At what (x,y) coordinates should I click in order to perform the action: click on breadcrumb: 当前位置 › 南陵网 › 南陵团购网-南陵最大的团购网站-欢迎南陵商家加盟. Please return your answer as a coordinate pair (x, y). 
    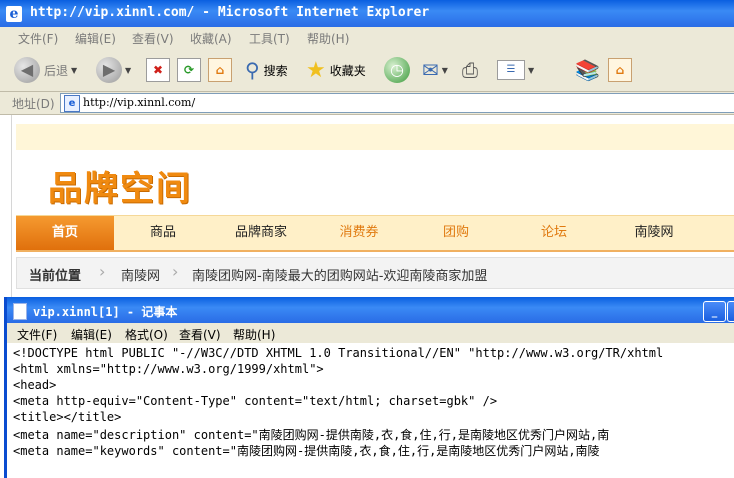
    Looking at the image, I should click on (375, 273).